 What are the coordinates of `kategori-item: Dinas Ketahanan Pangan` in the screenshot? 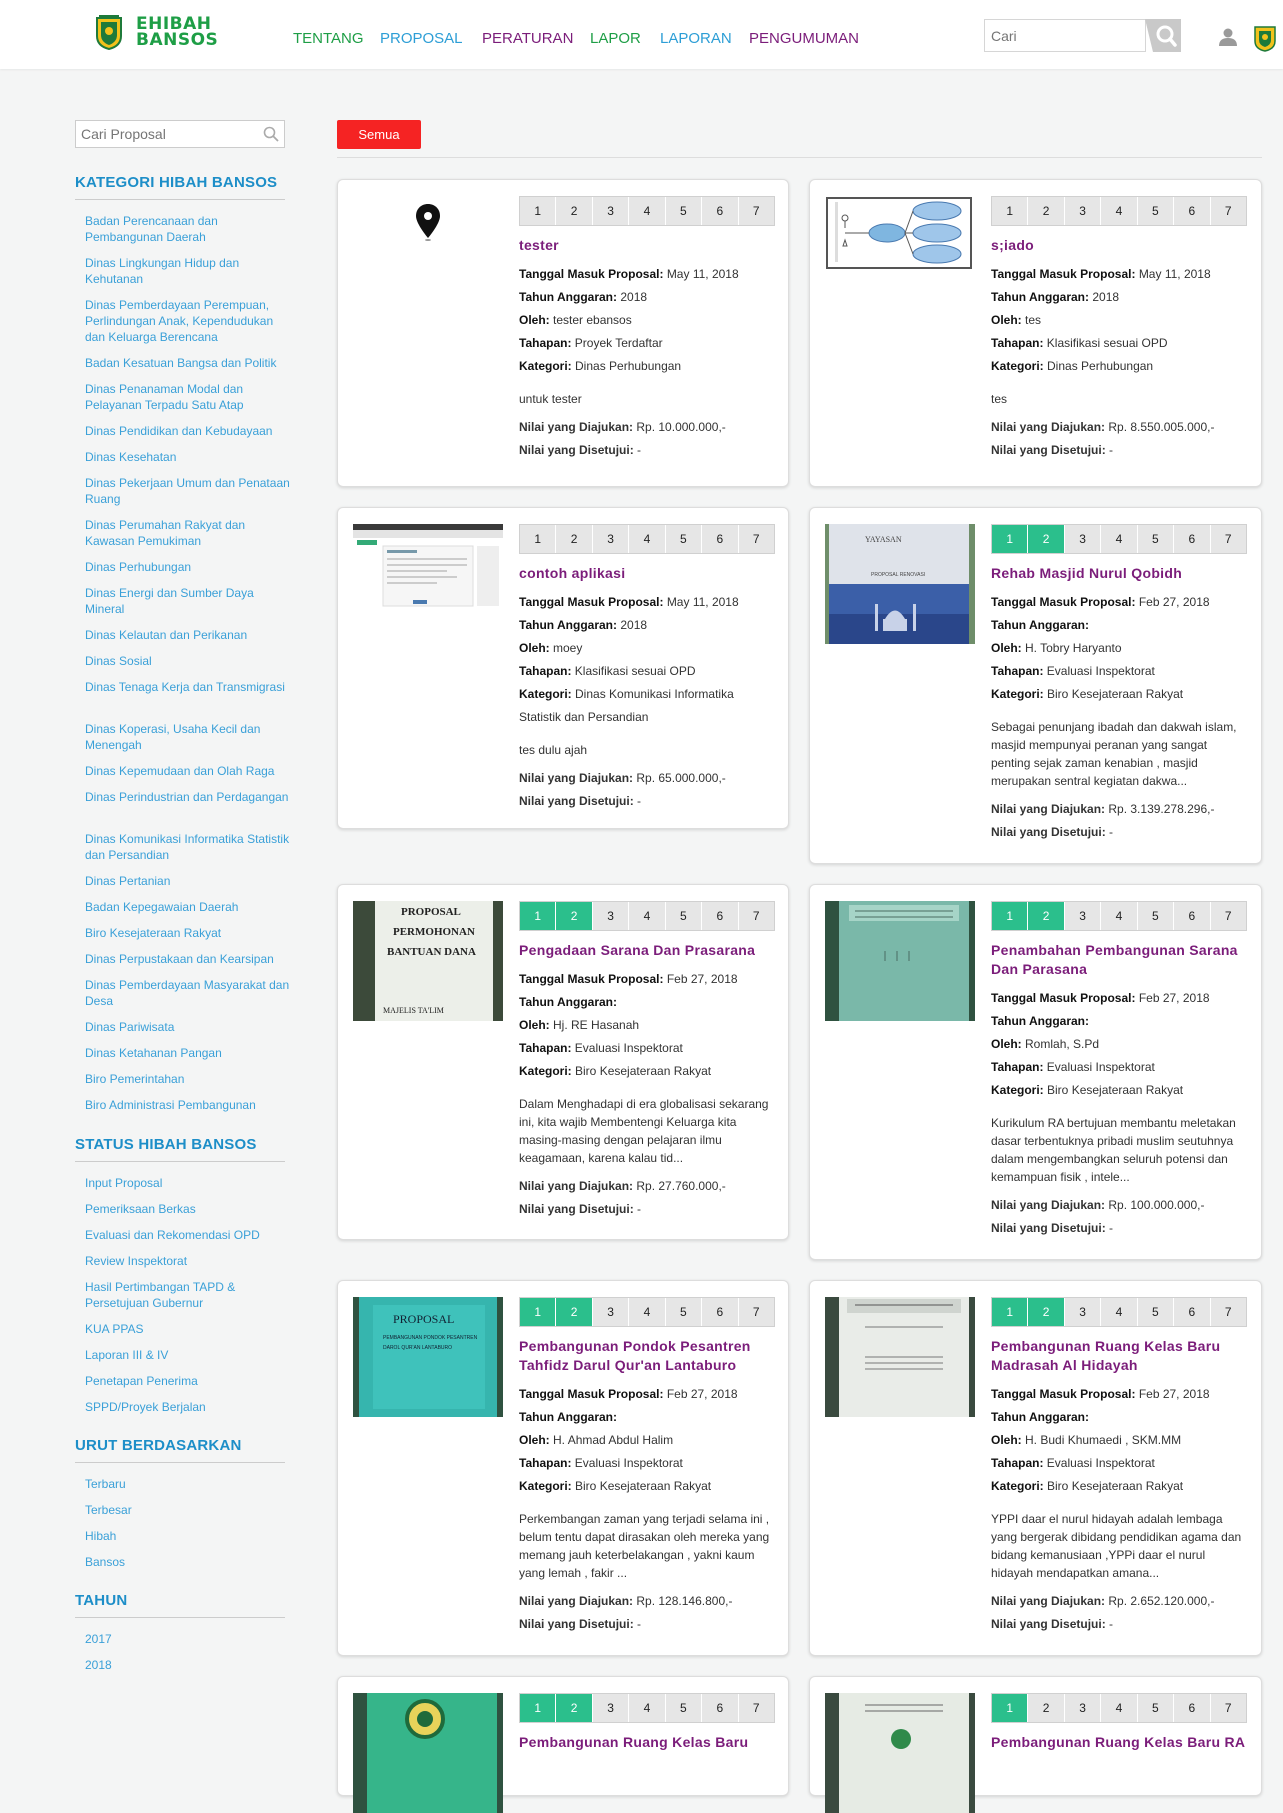 It's located at (187, 1053).